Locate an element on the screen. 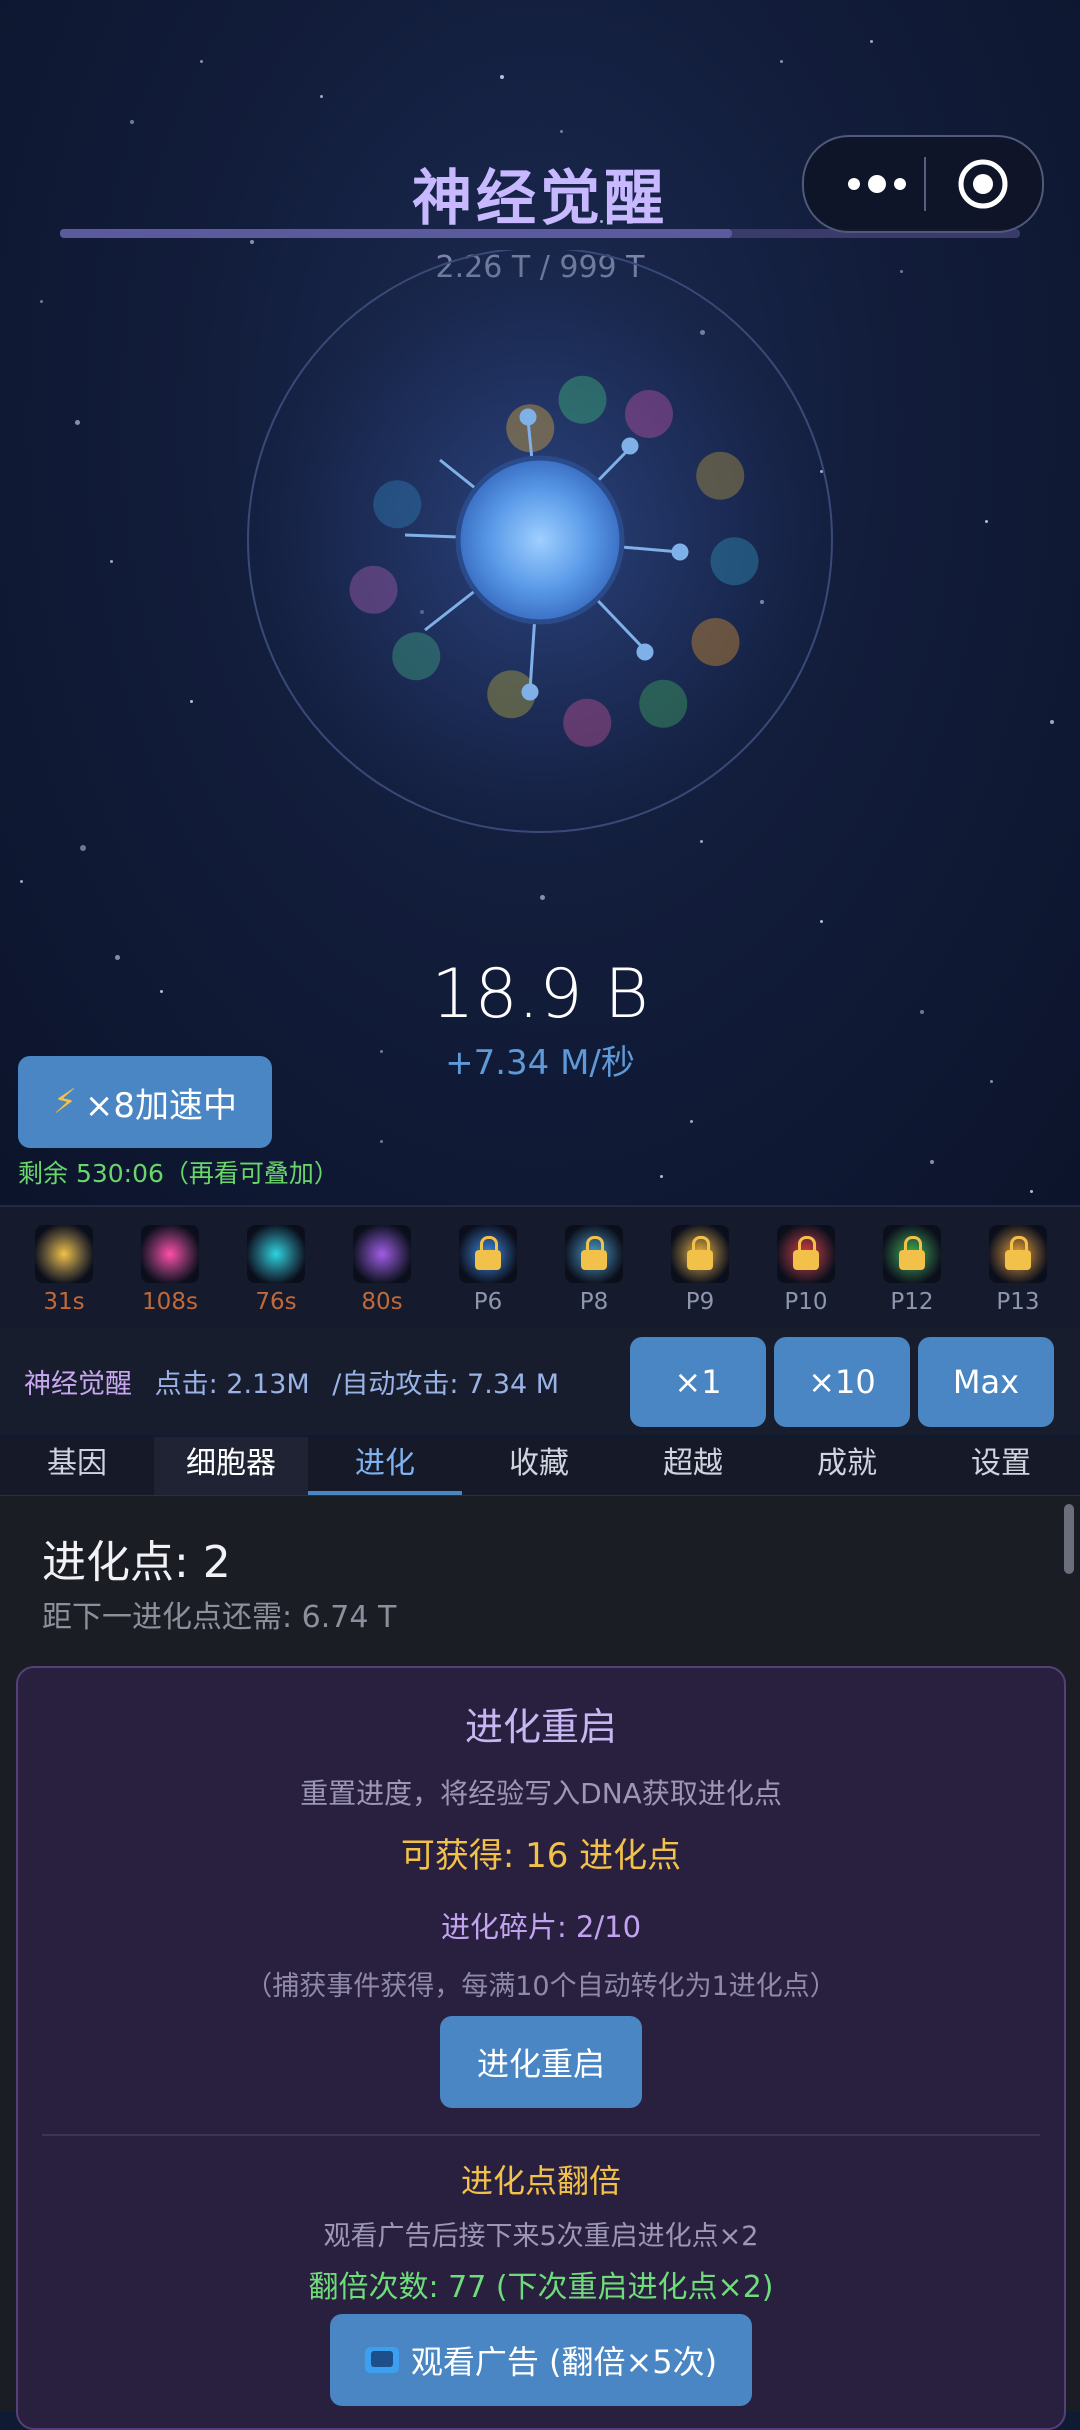  skill-label: 76s is located at coordinates (276, 1302).